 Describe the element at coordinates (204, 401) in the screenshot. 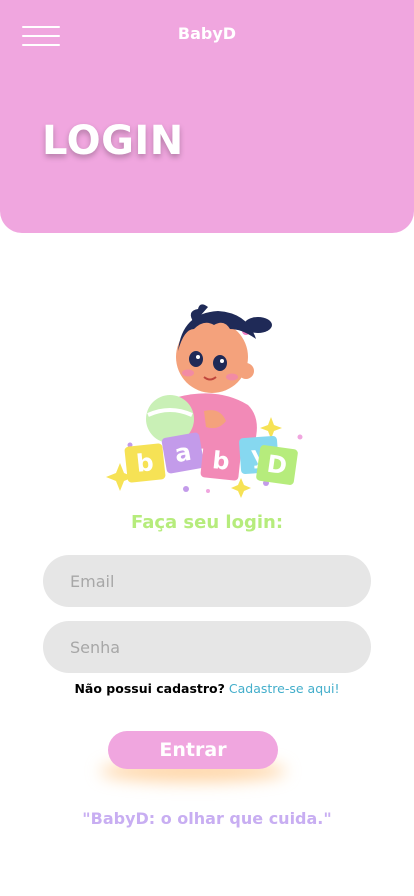

I see `baby-logo-icon: b a b y D` at that location.